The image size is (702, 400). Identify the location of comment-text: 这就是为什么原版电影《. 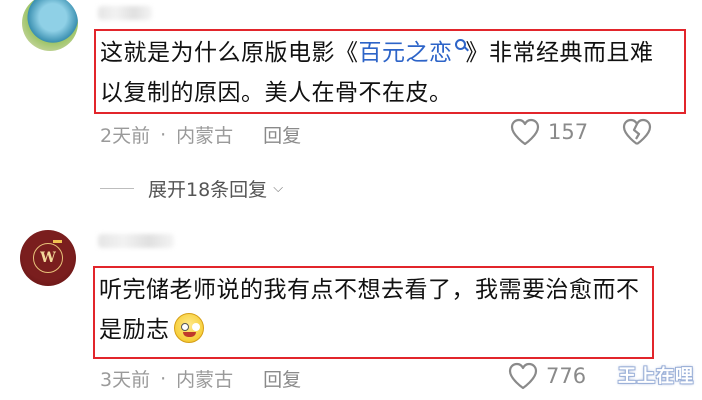
(229, 53).